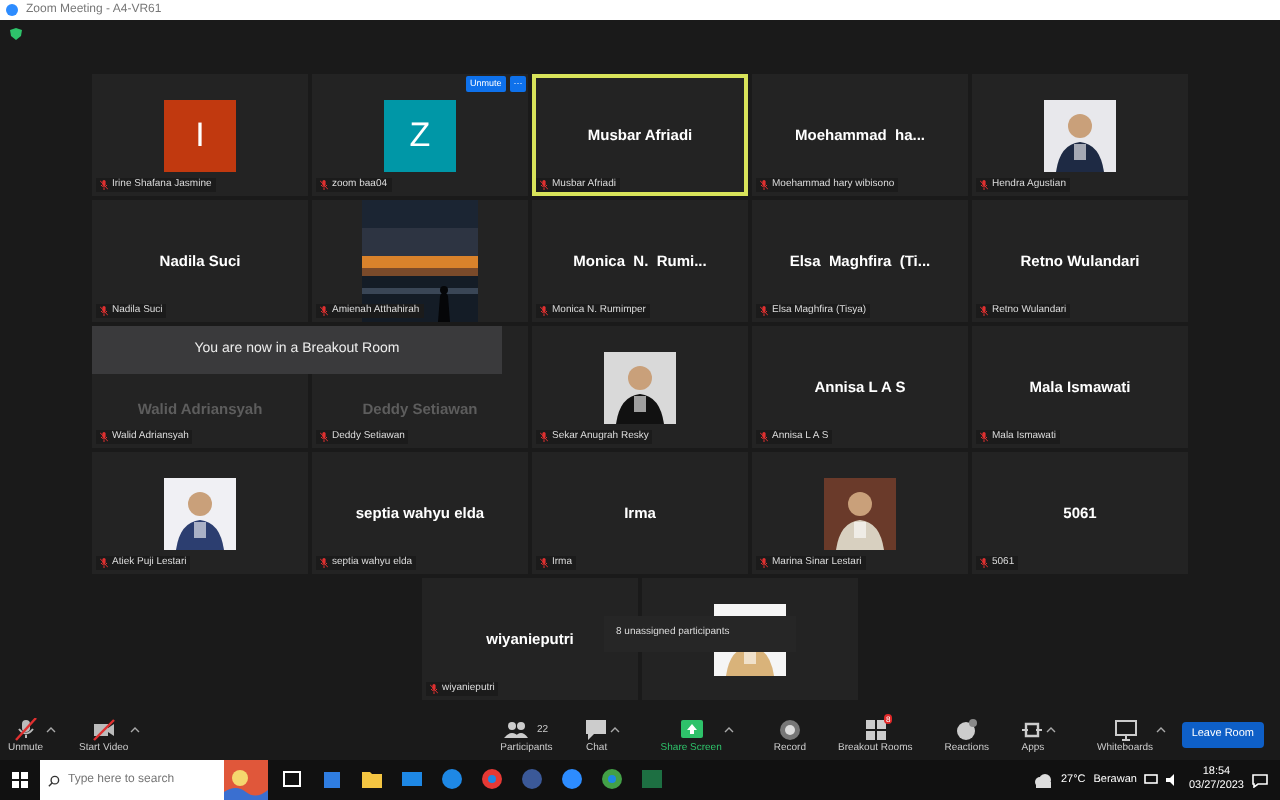  What do you see at coordinates (16, 34) in the screenshot?
I see `shield-icon` at bounding box center [16, 34].